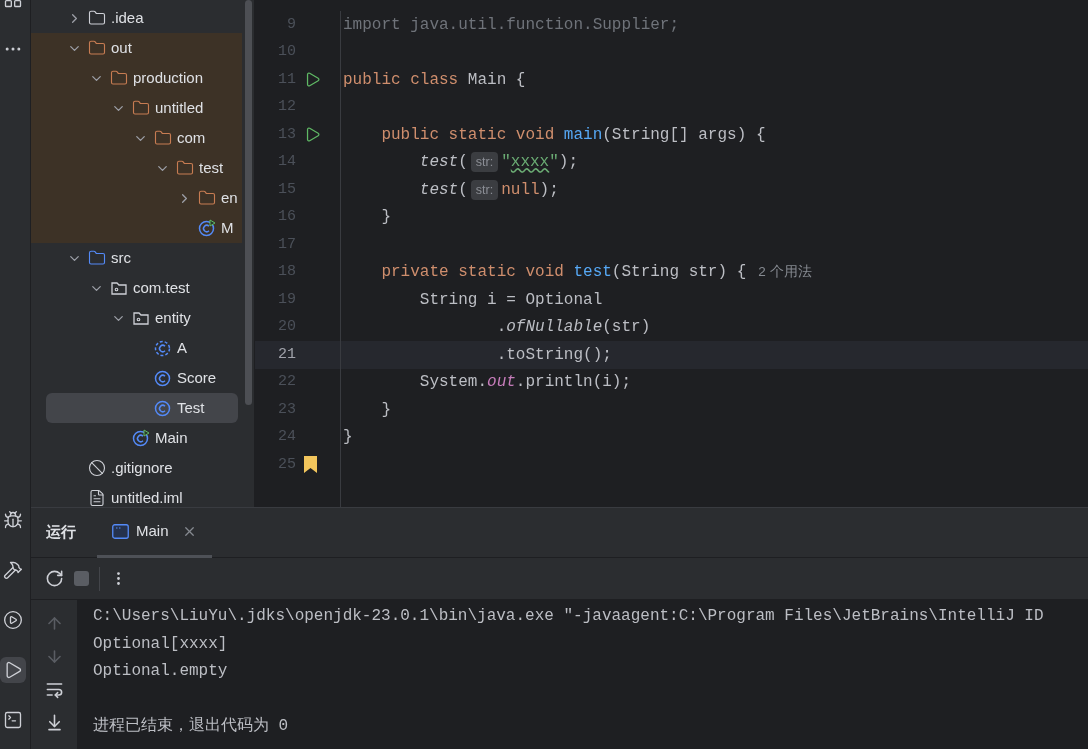 The width and height of the screenshot is (1088, 749). What do you see at coordinates (81, 258) in the screenshot?
I see `tree-item: src` at bounding box center [81, 258].